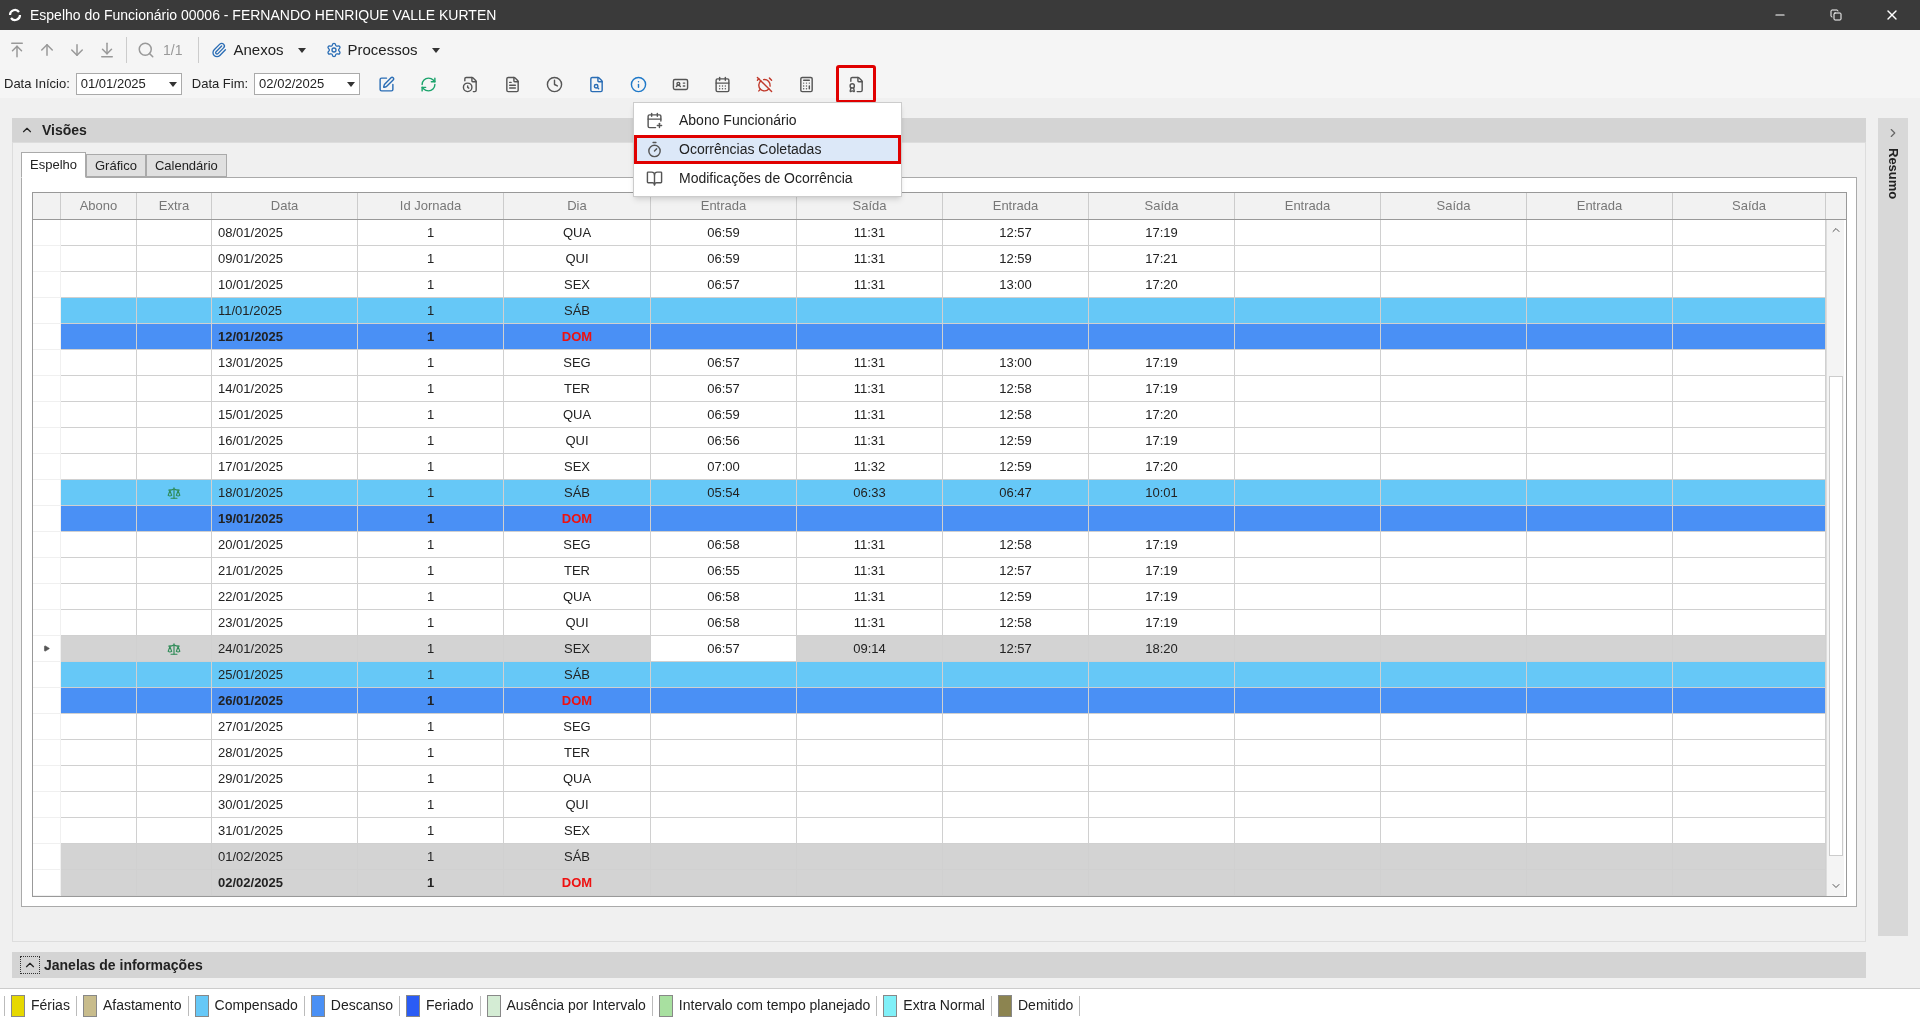 The image size is (1920, 1022). Describe the element at coordinates (1836, 15) in the screenshot. I see `restore-icon` at that location.